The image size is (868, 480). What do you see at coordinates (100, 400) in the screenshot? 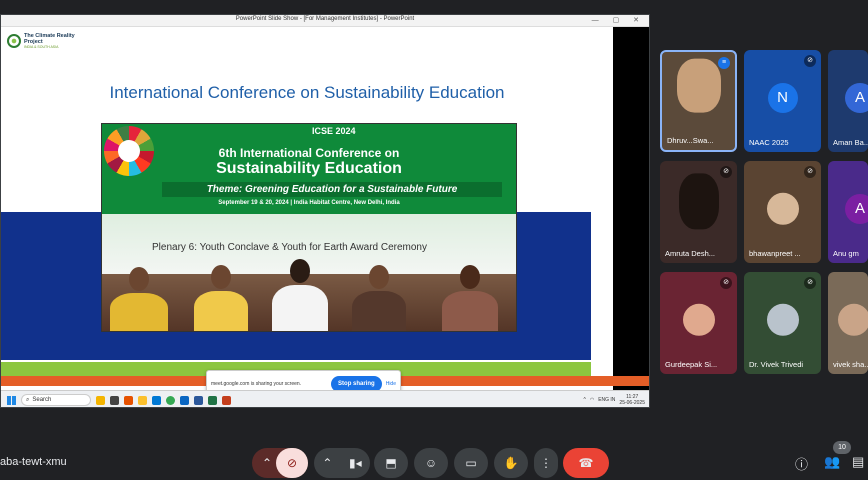
I see `widgets-icon` at bounding box center [100, 400].